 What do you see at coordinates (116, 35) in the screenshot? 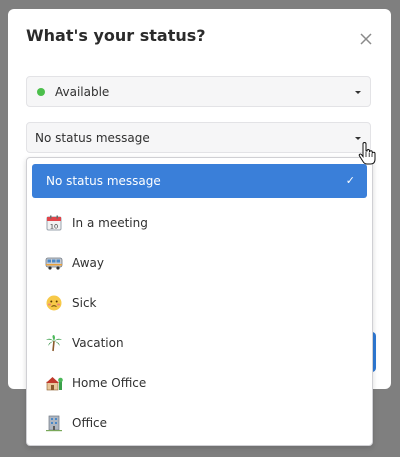
I see `dialog-title: What's your status?` at bounding box center [116, 35].